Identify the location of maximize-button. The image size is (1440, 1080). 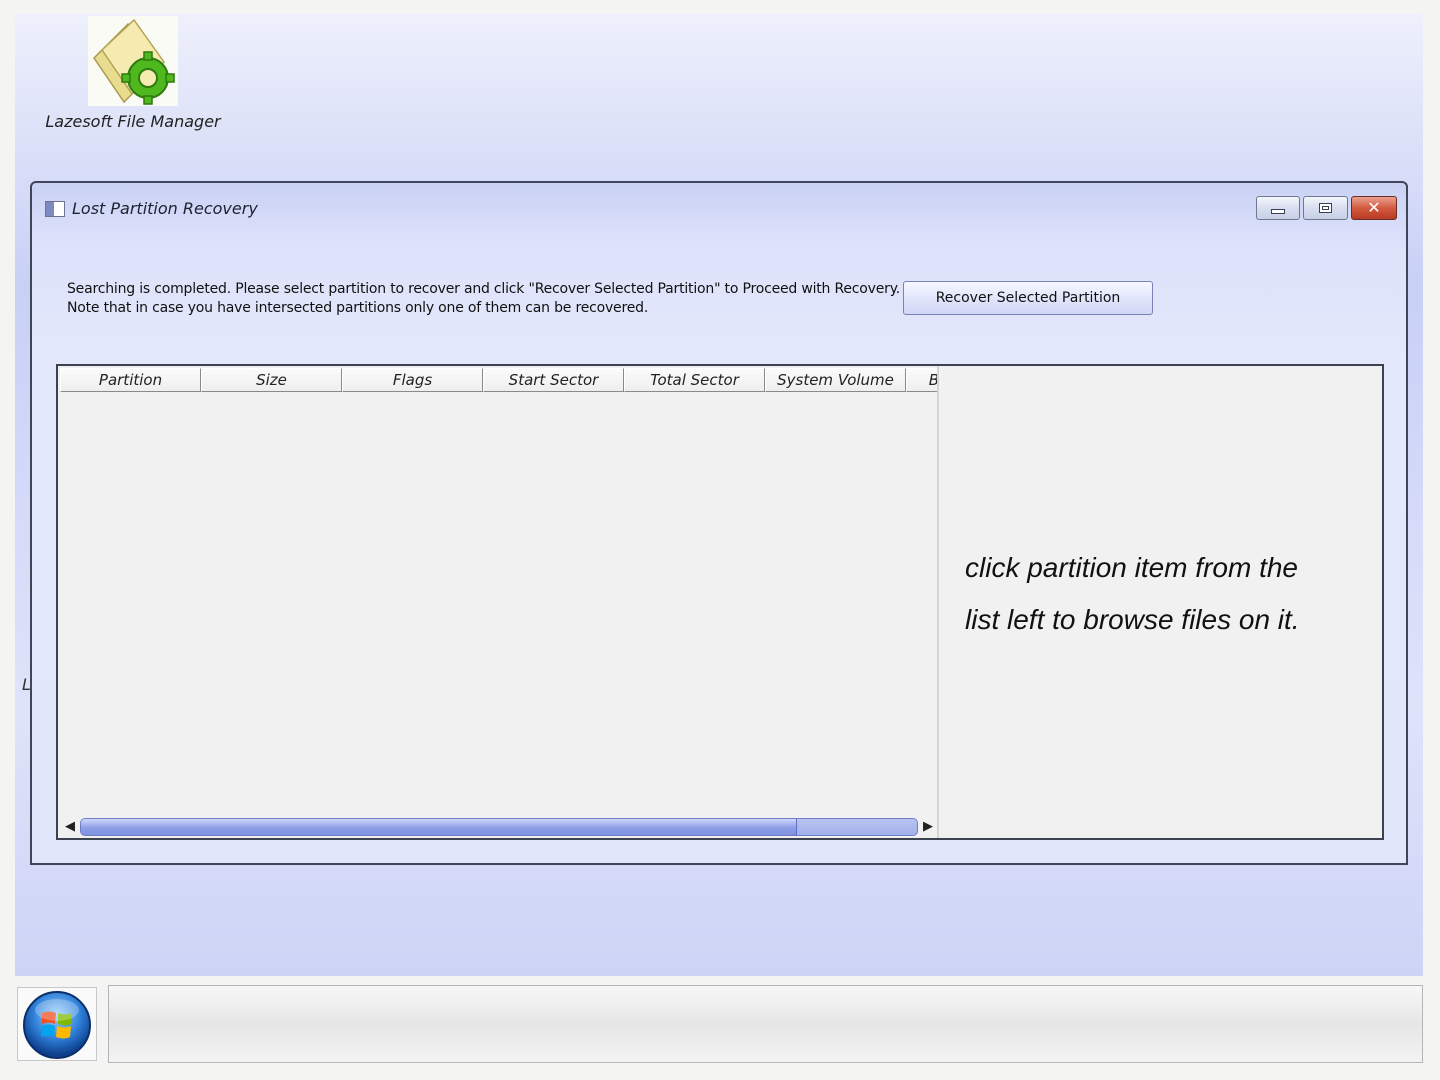
(1325, 208).